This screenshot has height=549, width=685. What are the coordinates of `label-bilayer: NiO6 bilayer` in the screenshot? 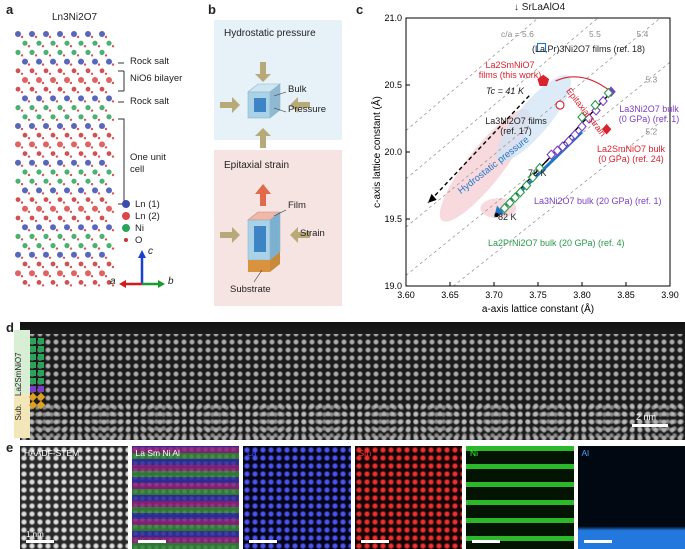 It's located at (156, 78).